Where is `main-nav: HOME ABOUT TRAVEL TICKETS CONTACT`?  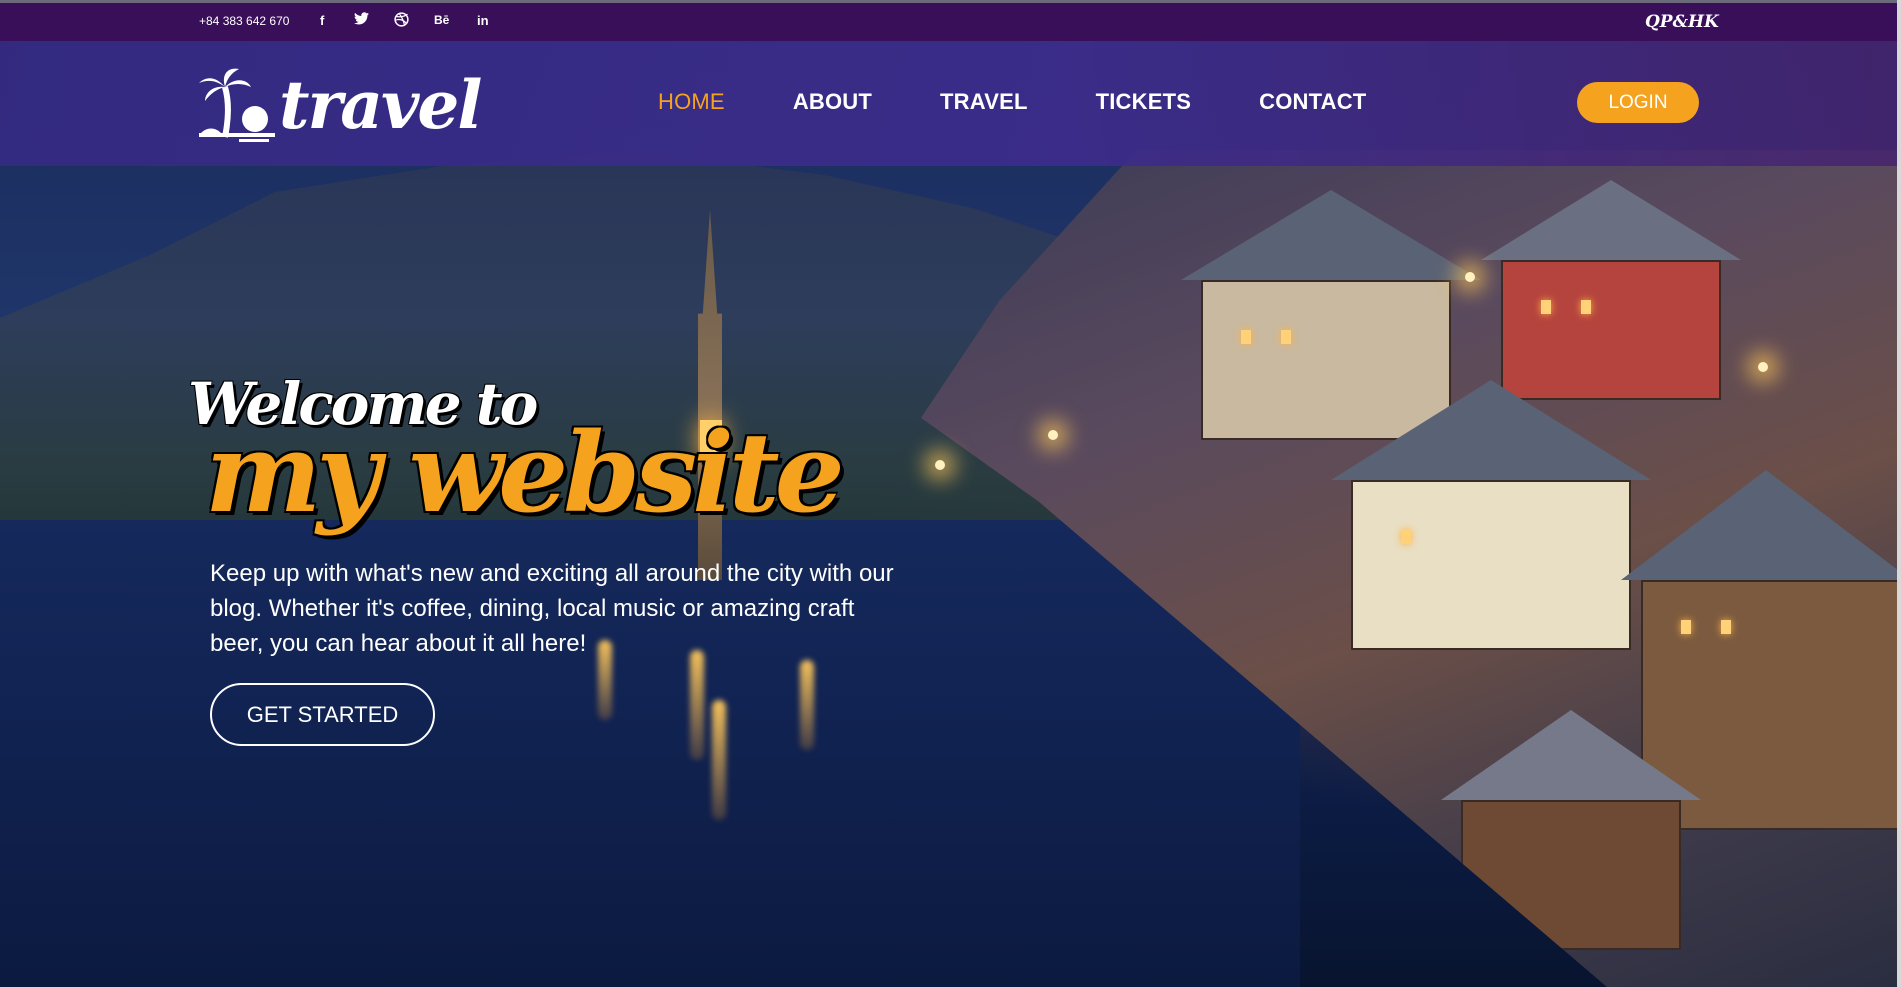 main-nav: HOME ABOUT TRAVEL TICKETS CONTACT is located at coordinates (1046, 102).